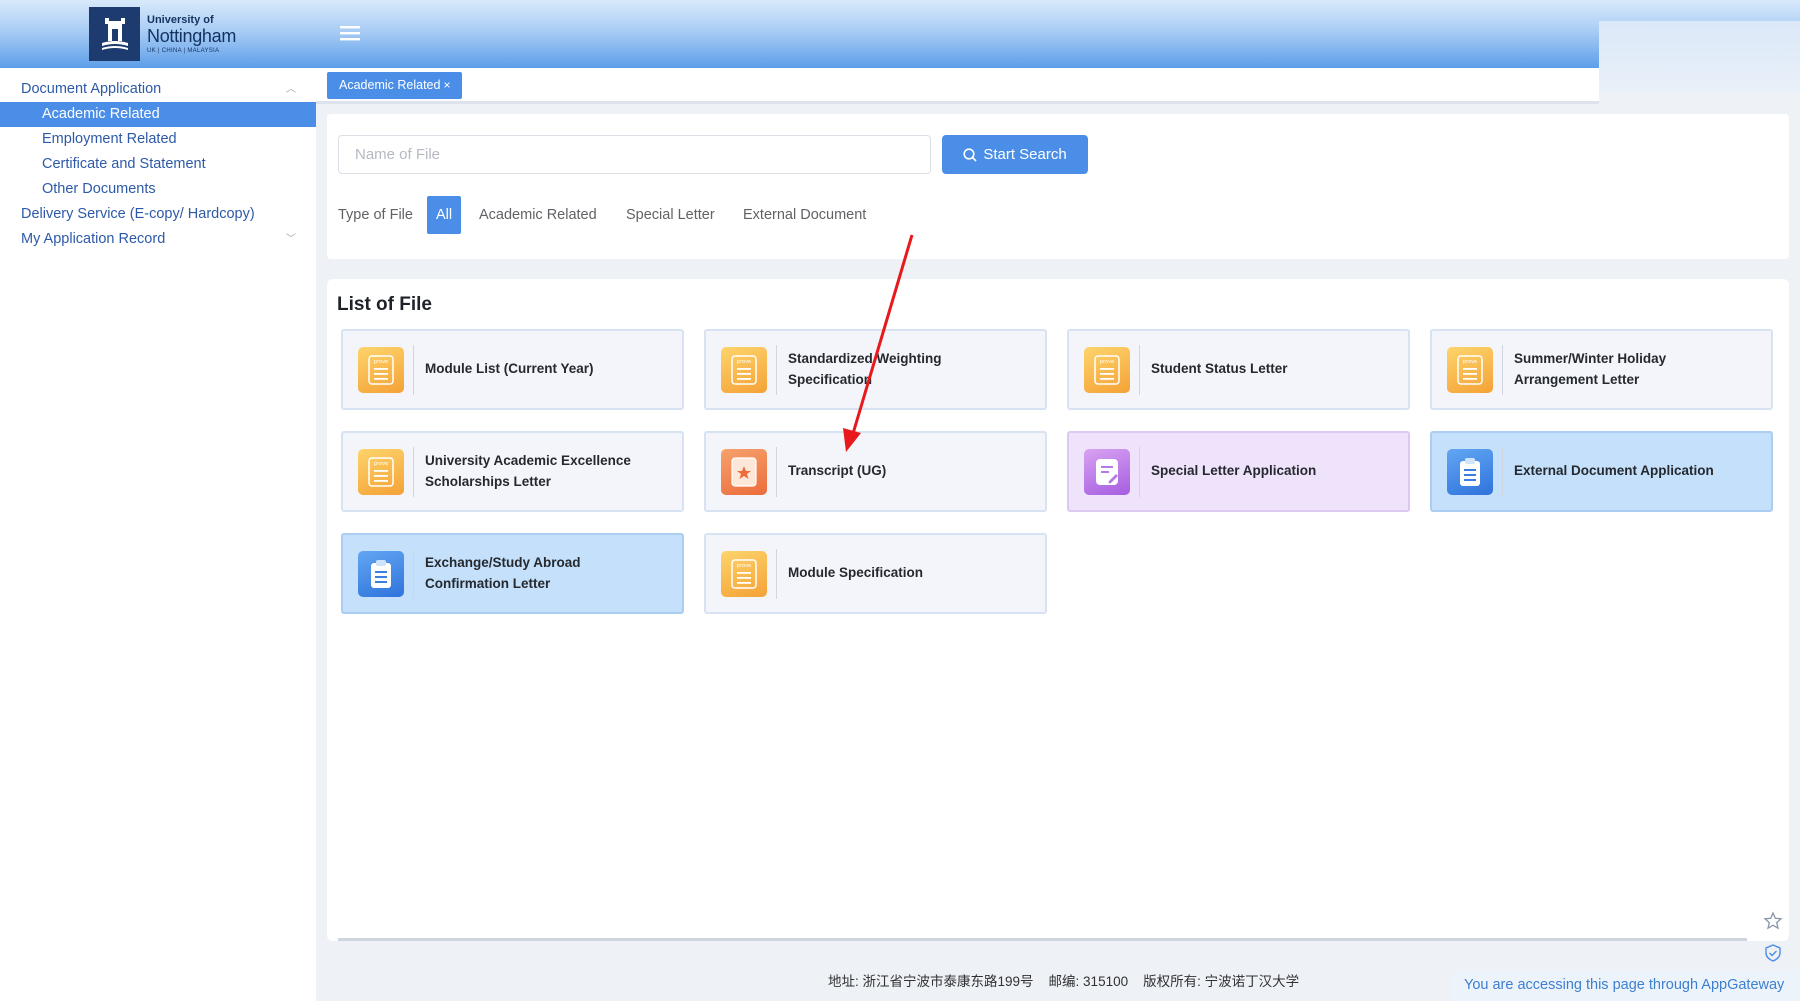  Describe the element at coordinates (350, 33) in the screenshot. I see `menu-toggle-icon` at that location.